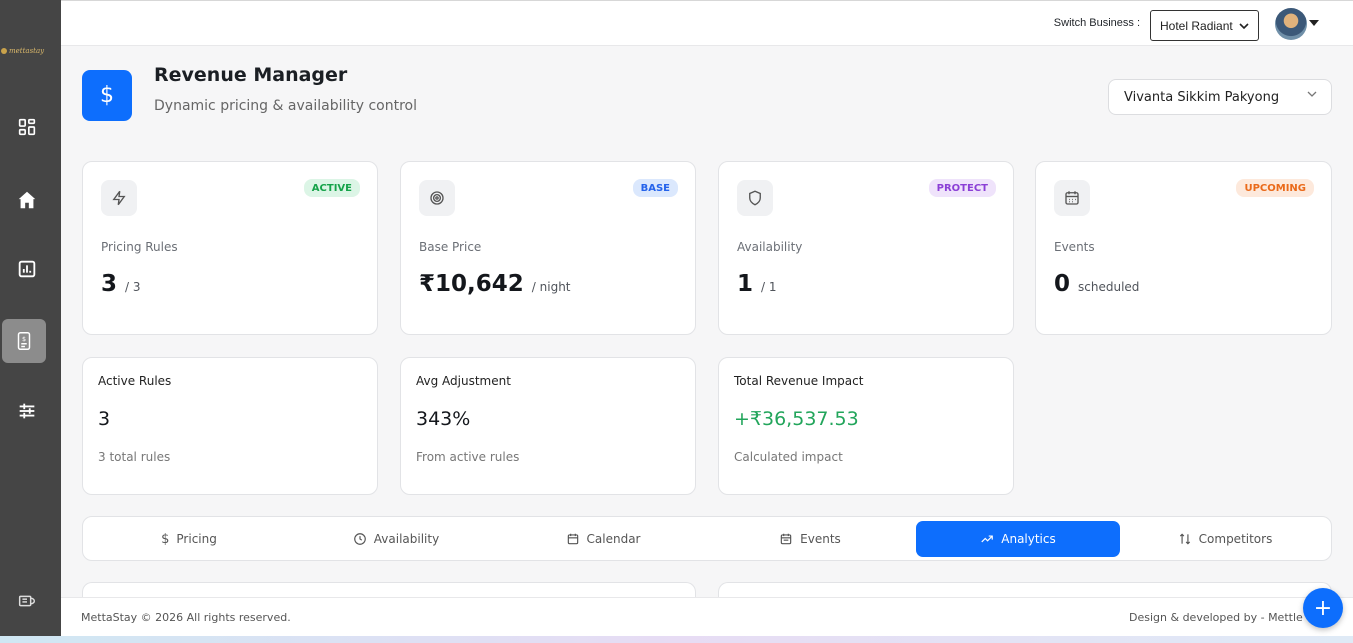  Describe the element at coordinates (285, 106) in the screenshot. I see `page-subtitle: Dynamic pricing & availability control` at that location.